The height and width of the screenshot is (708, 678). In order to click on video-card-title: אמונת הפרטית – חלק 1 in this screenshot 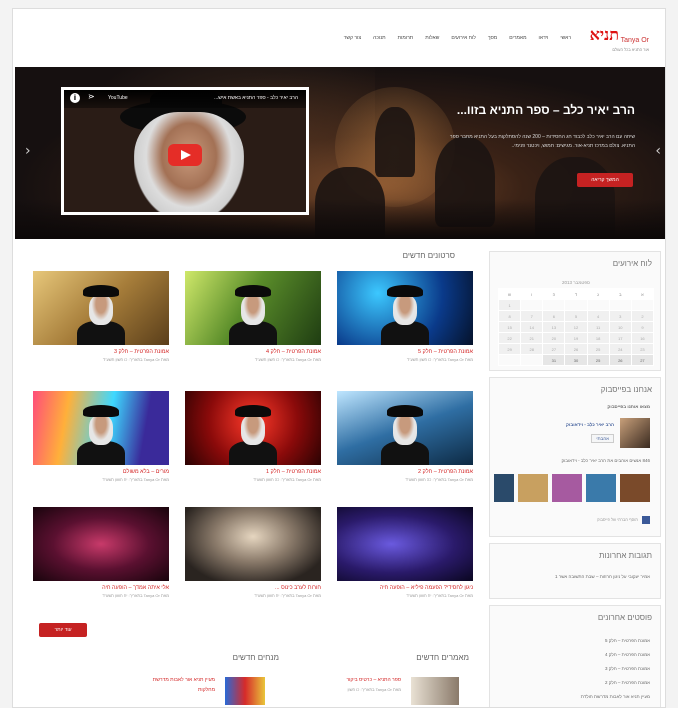, I will do `click(253, 472)`.